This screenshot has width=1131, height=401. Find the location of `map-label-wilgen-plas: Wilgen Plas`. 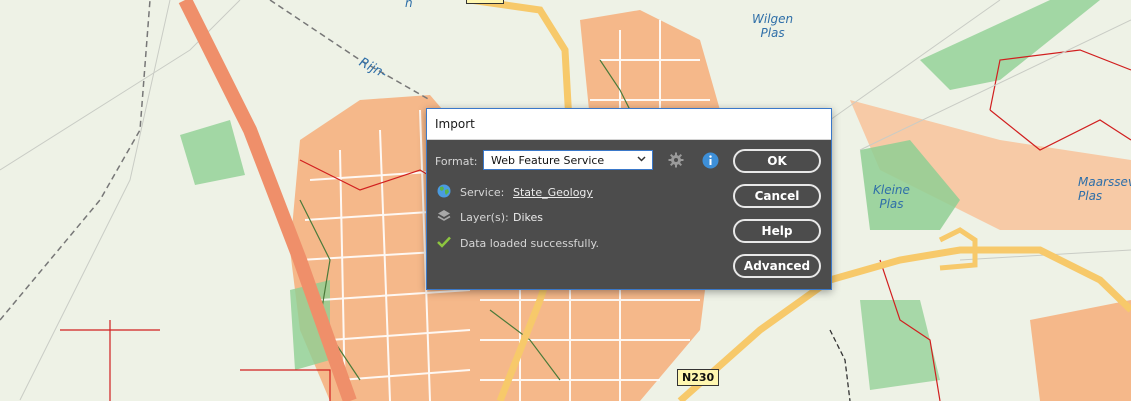

map-label-wilgen-plas: Wilgen Plas is located at coordinates (773, 26).